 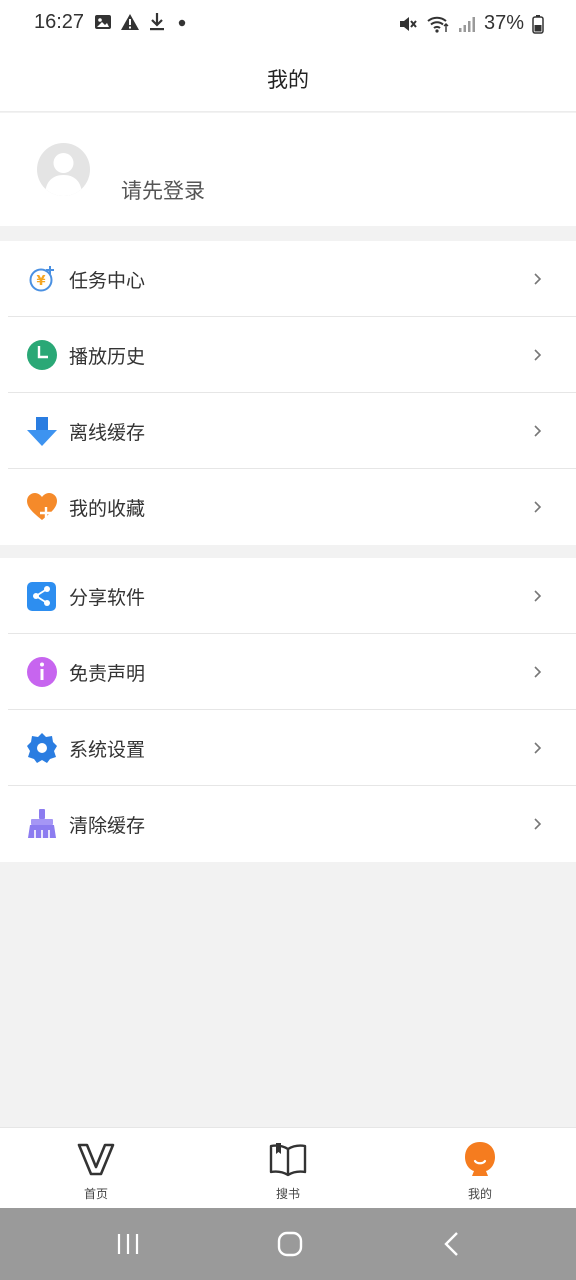 I want to click on heart-plus-icon, so click(x=42, y=506).